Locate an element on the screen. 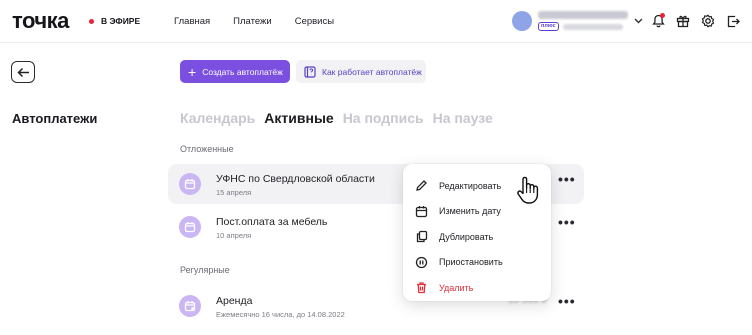 The height and width of the screenshot is (335, 752). payment-date: 15 апреля is located at coordinates (234, 192).